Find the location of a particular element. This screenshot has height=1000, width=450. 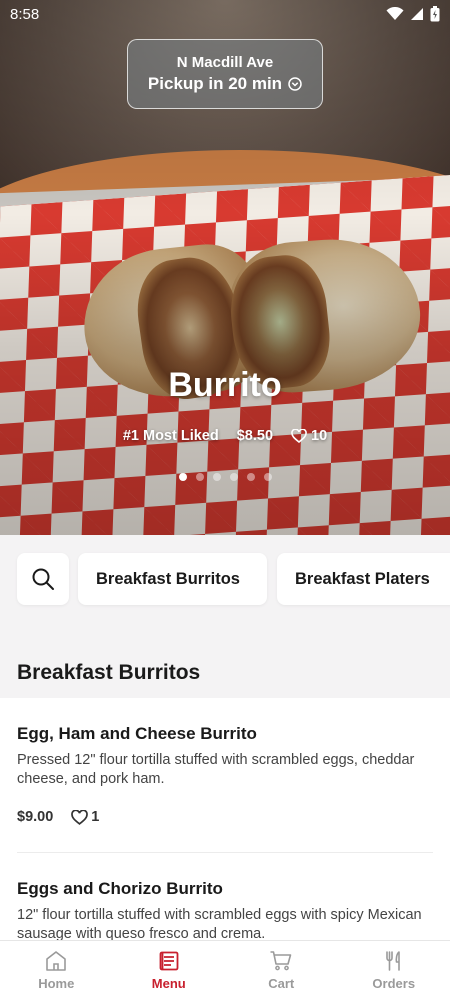

home-icon is located at coordinates (56, 961).